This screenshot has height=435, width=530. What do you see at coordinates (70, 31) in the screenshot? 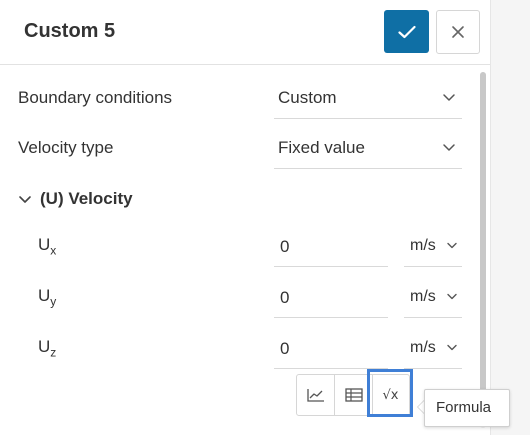
I see `panel-title: Custom 5` at bounding box center [70, 31].